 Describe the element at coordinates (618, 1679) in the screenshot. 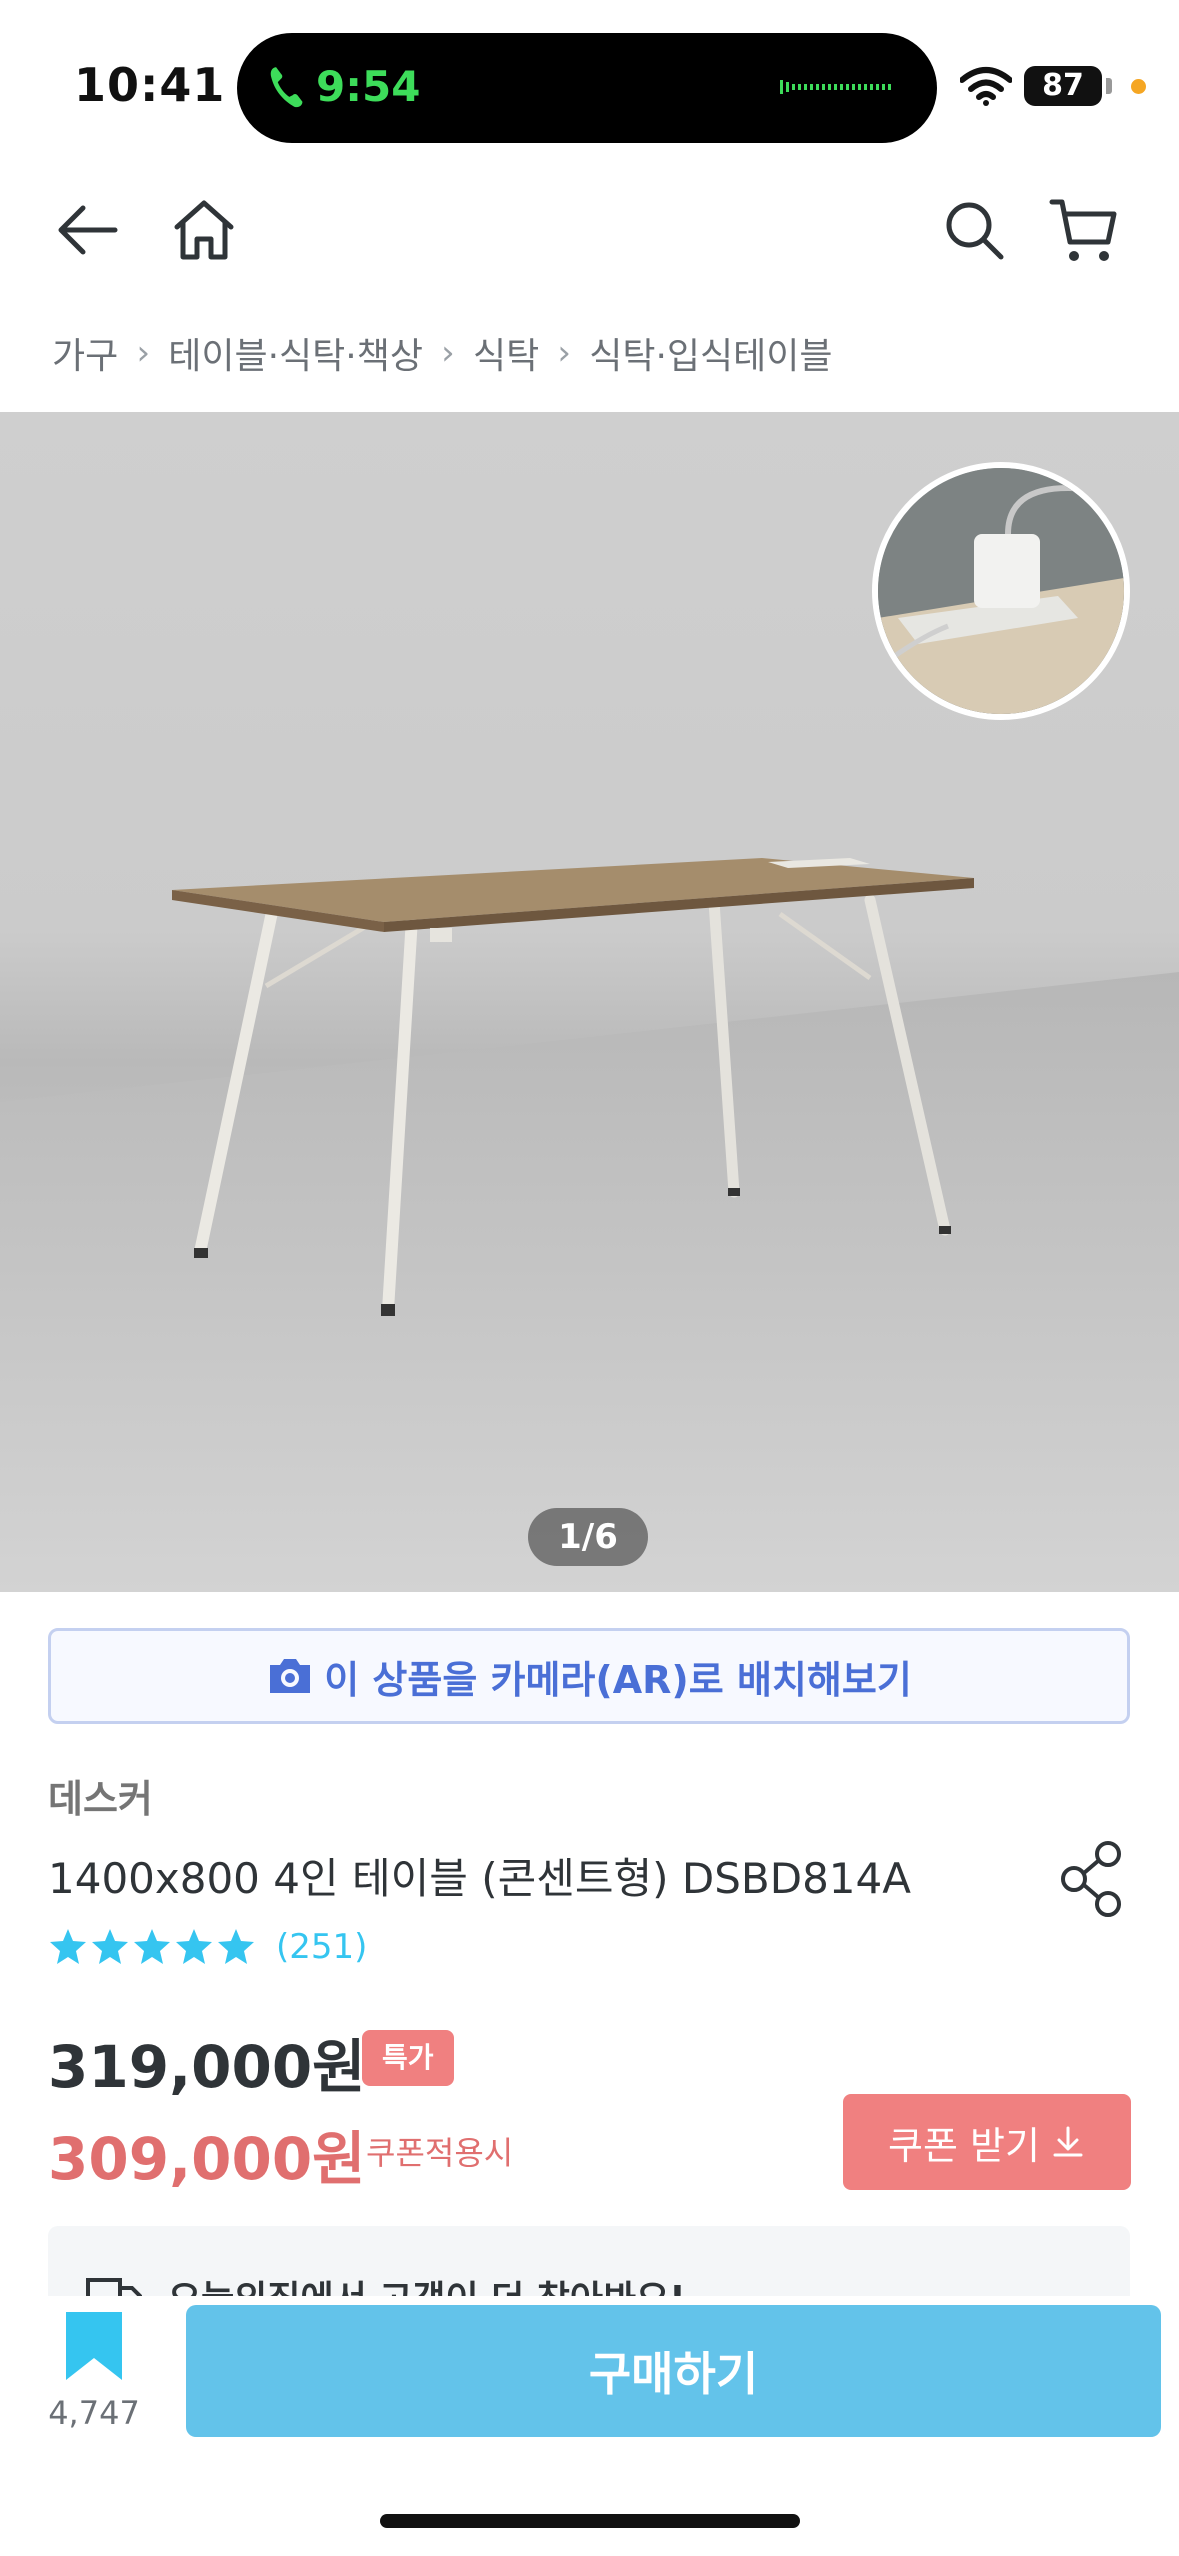

I see `ar-preview-label: 이 상품을 카메라(AR)로 배치해보기` at that location.